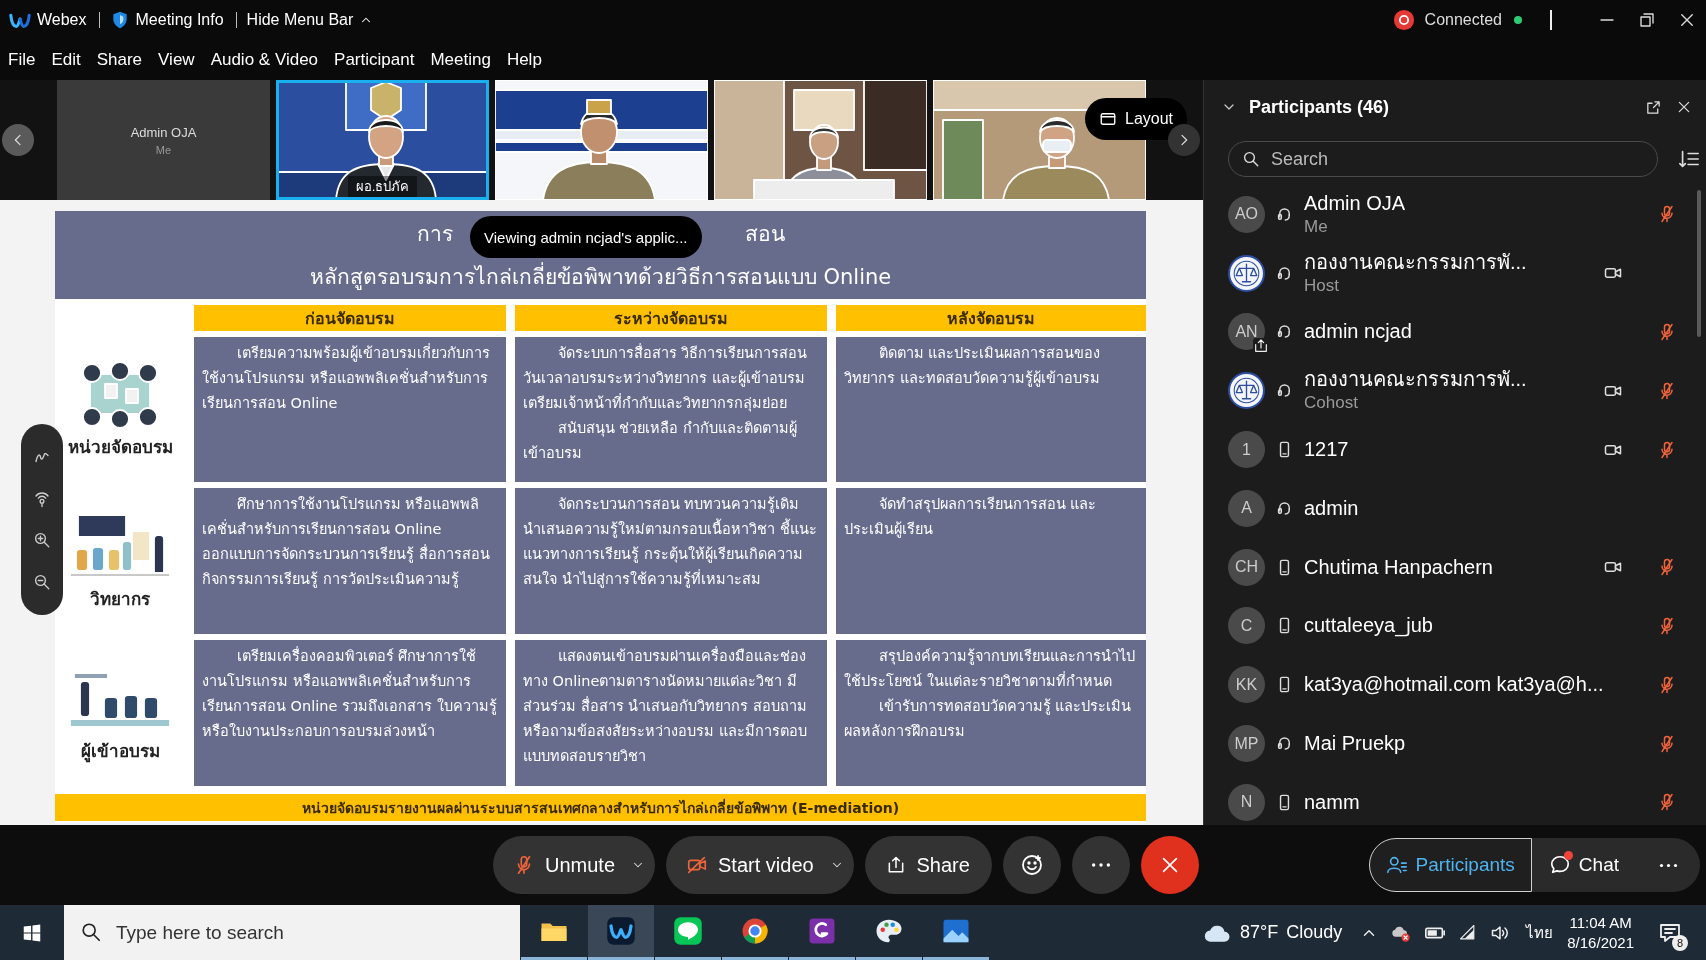  I want to click on cell-paragraph: แสดงตนเข้าอบรมผ่านเครื่องมือและช่องทาง Onlineตามตารางนัดหมายแต่ละวิชา มีส่วนร่วม สื่อสาร นำเสนอกับวิทยากร สอบถามหรือถามข้อสงสัยระหว่างอบรม และมีการตอบแบบทดสอบรายวิชา, so click(665, 705).